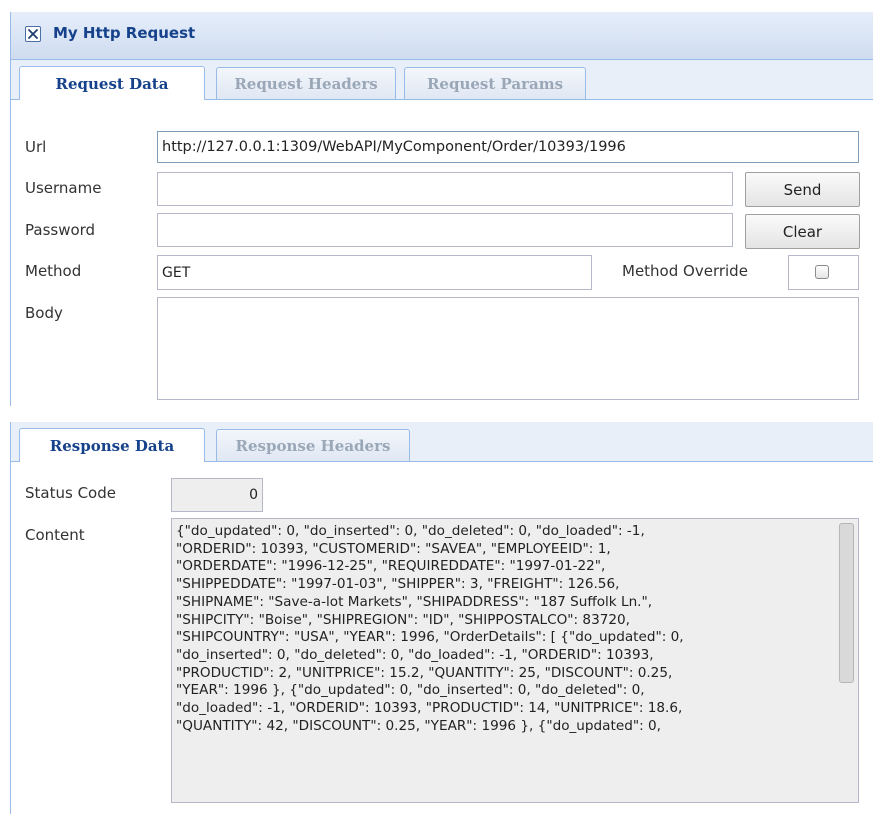  Describe the element at coordinates (36, 147) in the screenshot. I see `url-label: Url` at that location.